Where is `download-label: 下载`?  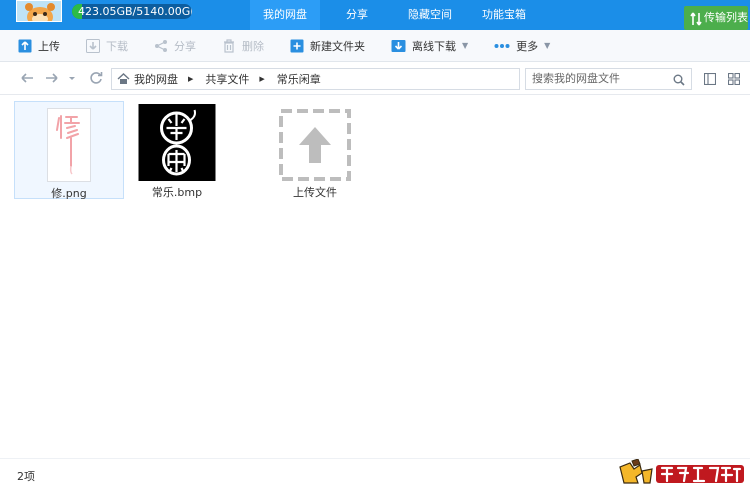 download-label: 下载 is located at coordinates (117, 46).